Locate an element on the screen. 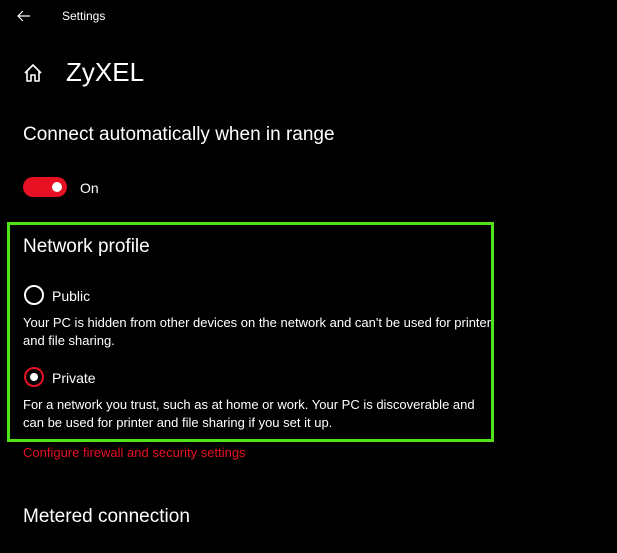 The image size is (617, 553). public-radio-label: Public is located at coordinates (71, 296).